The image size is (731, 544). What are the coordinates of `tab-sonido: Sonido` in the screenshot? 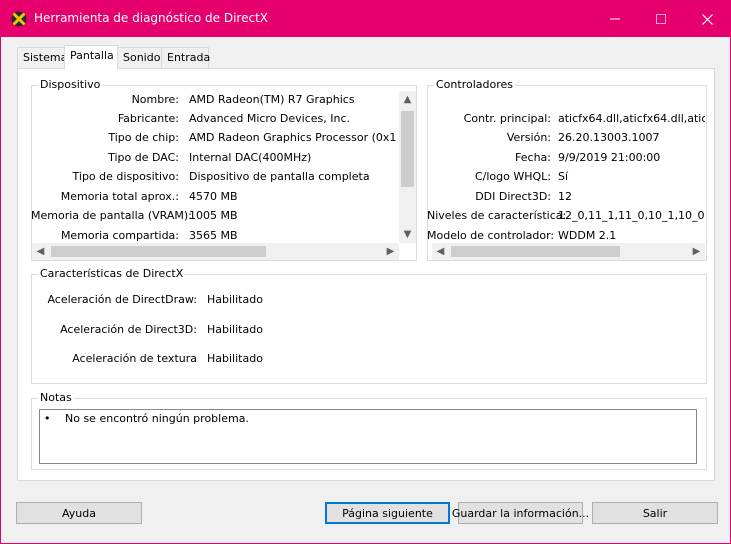 It's located at (139, 57).